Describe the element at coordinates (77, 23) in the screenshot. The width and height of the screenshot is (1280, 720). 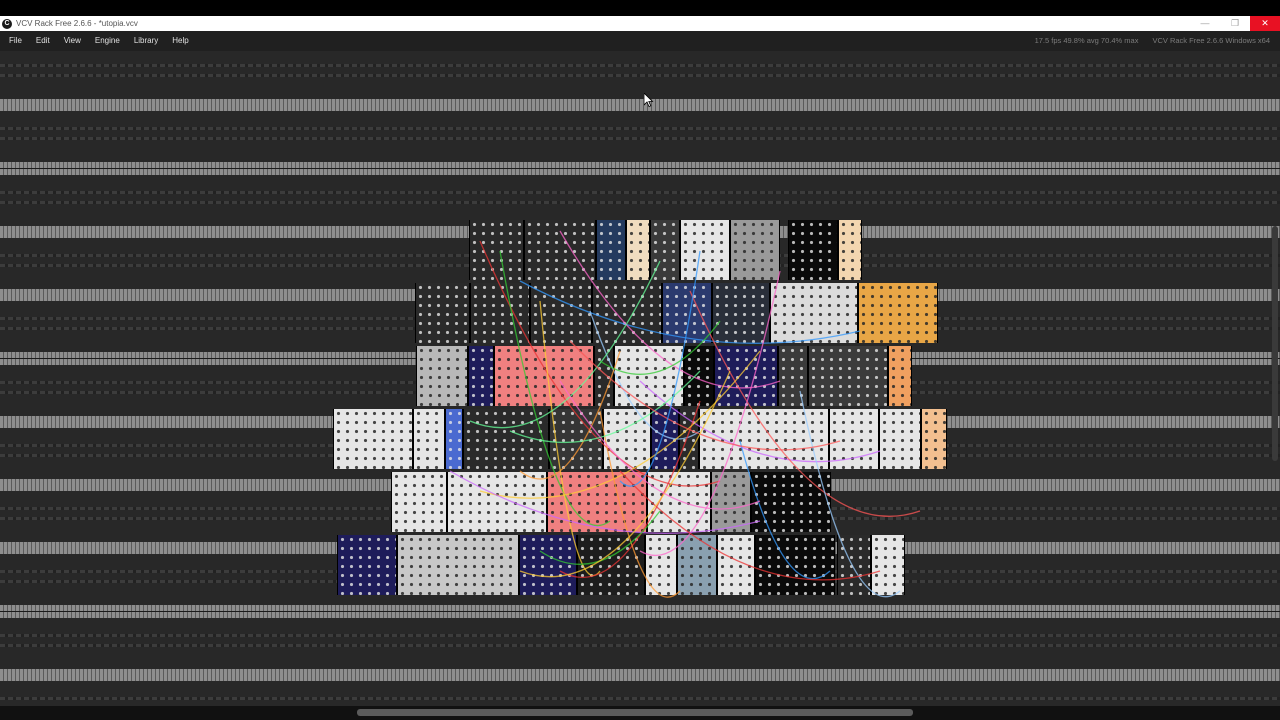
I see `window-title: VCV Rack Free 2.6.6 - *utopia.vcv` at that location.